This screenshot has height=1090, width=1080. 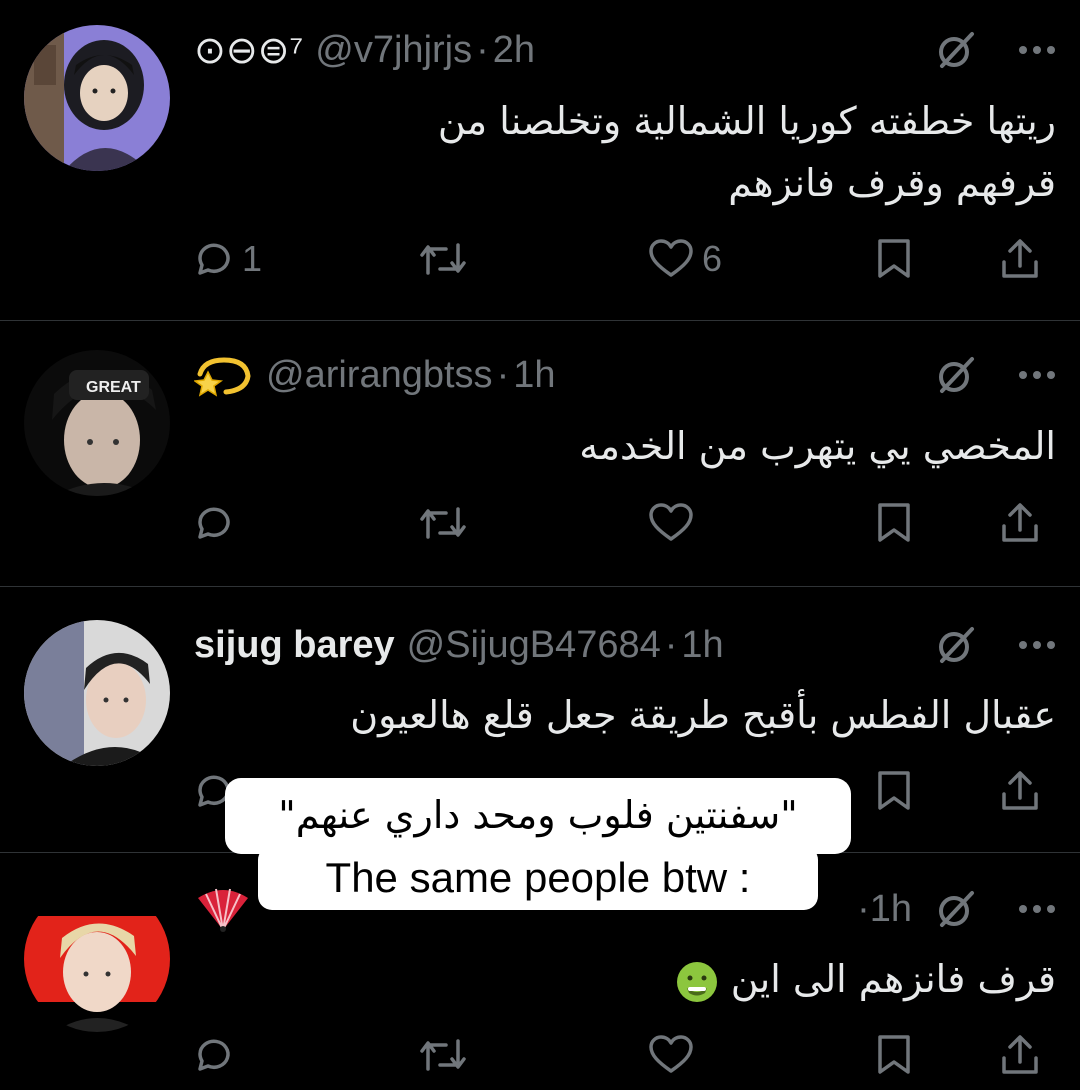 What do you see at coordinates (890, 908) in the screenshot?
I see `timestamp-value: 1h` at bounding box center [890, 908].